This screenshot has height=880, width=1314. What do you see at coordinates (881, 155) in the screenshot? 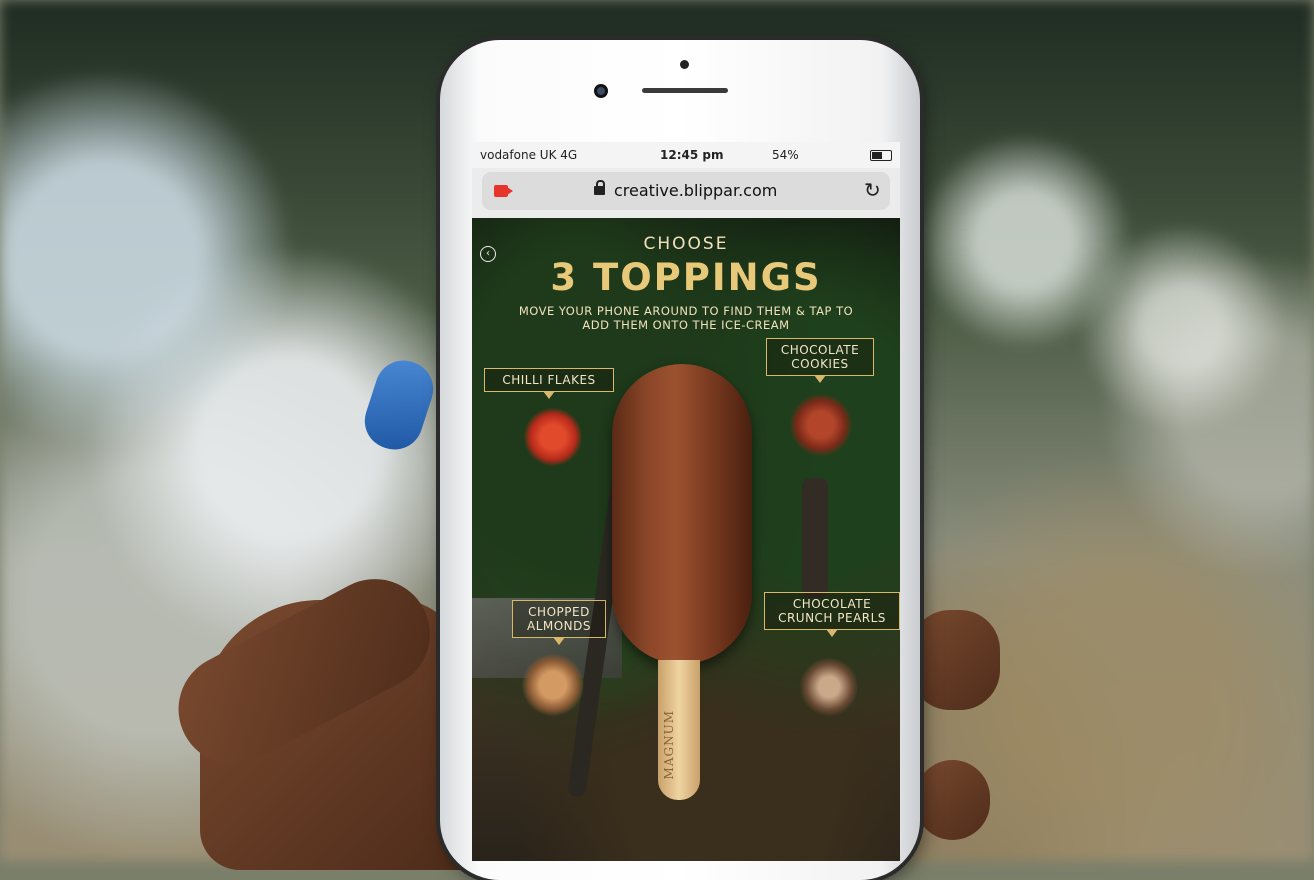
I see `battery-icon` at bounding box center [881, 155].